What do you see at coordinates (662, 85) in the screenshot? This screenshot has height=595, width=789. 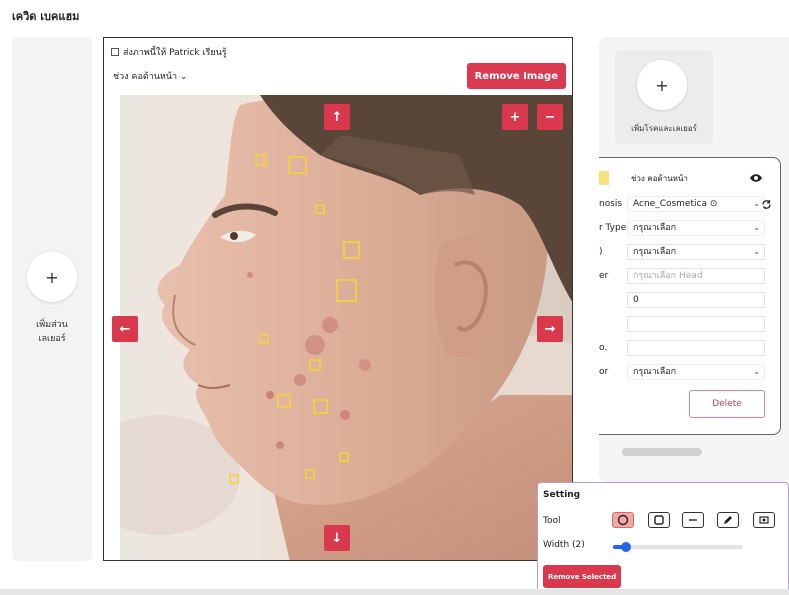 I see `add-disease-plus-icon: +` at bounding box center [662, 85].